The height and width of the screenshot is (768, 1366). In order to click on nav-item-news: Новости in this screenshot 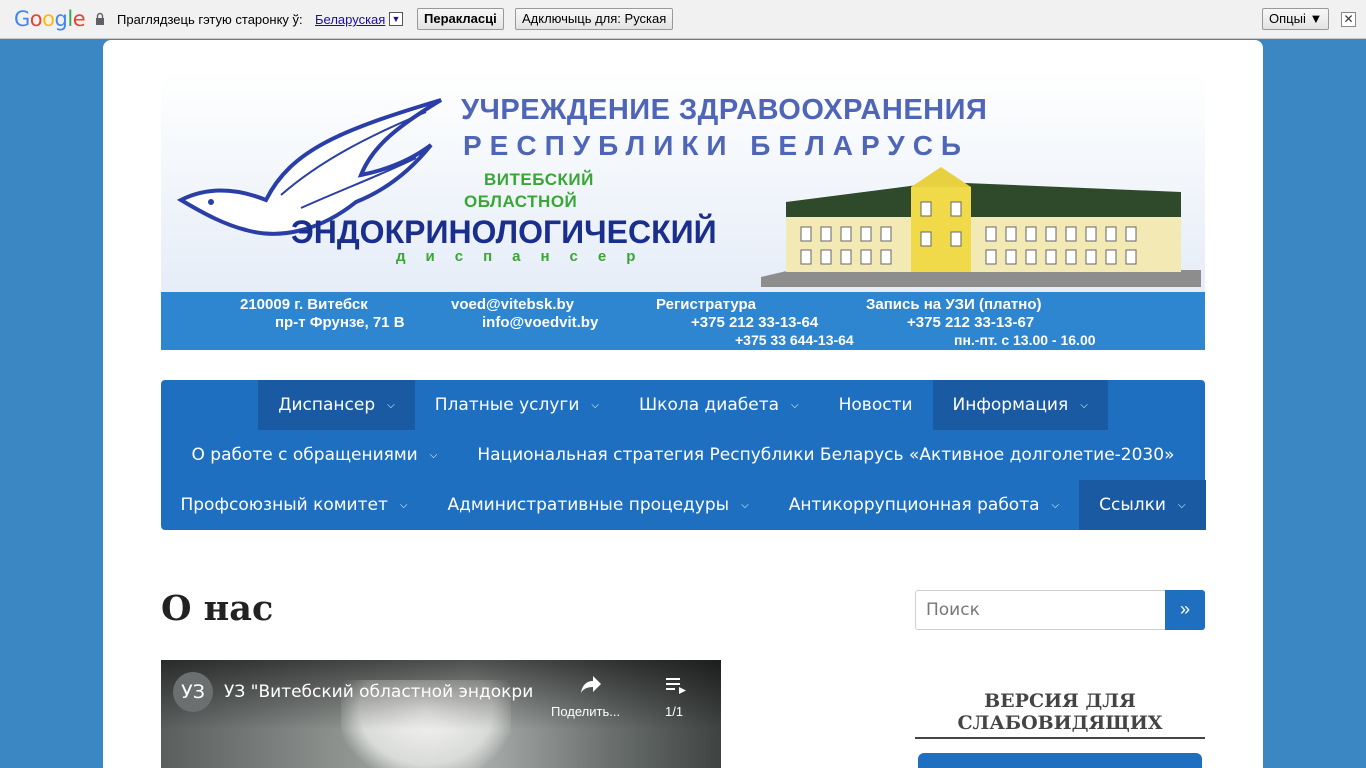, I will do `click(876, 405)`.